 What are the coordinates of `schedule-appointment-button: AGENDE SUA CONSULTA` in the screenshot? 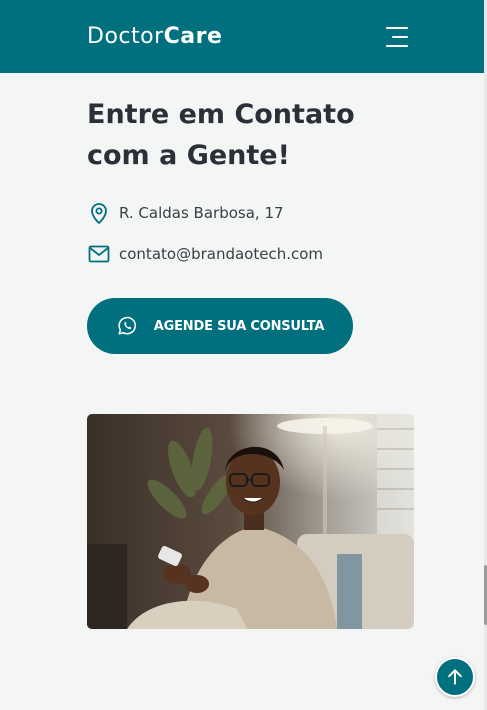 It's located at (220, 326).